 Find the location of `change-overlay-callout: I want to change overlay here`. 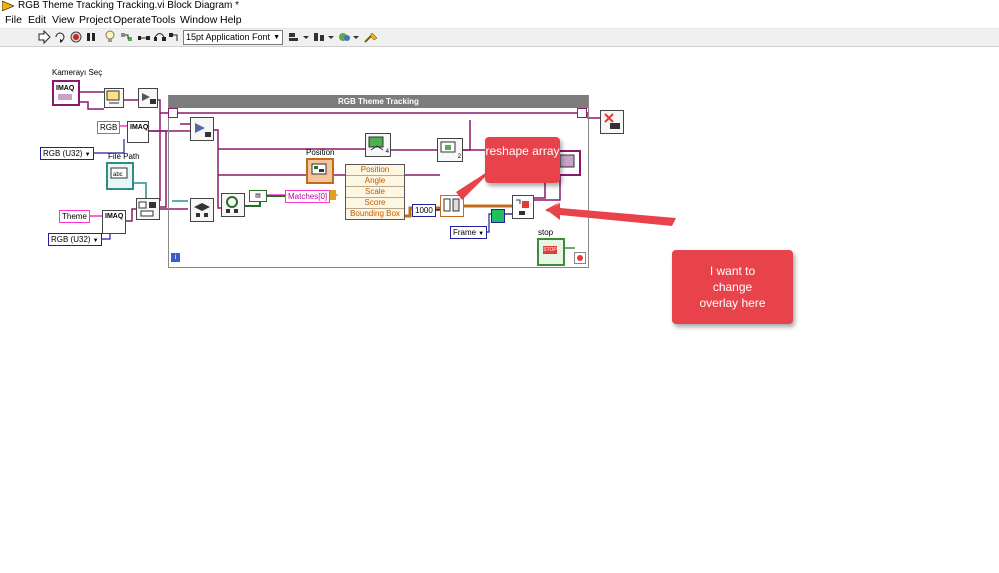

change-overlay-callout: I want to change overlay here is located at coordinates (732, 287).